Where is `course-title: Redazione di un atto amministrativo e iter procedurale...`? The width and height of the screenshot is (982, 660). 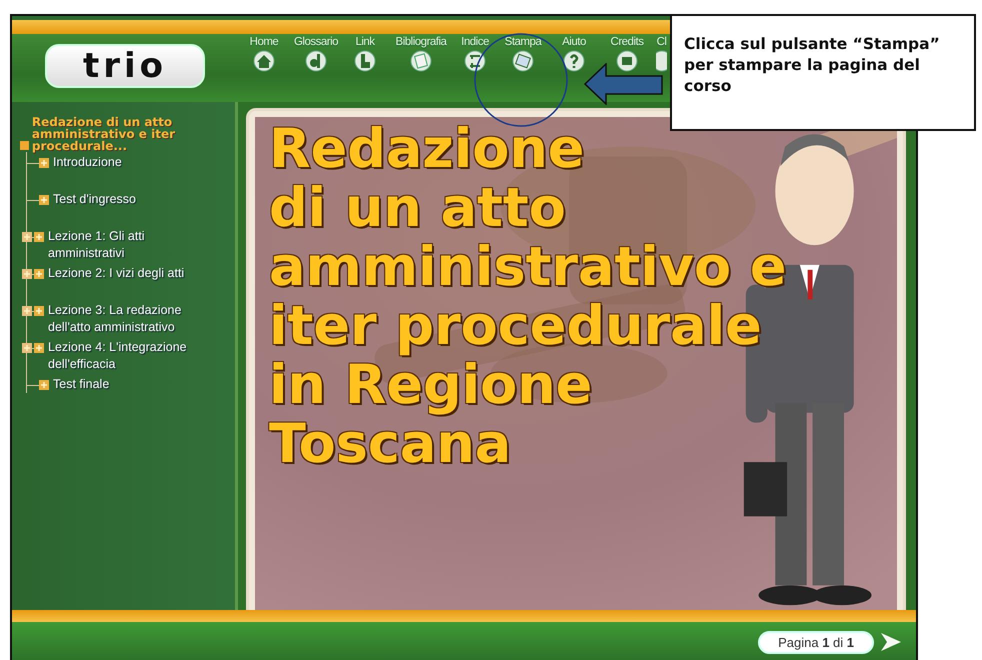
course-title: Redazione di un atto amministrativo e iter procedurale... is located at coordinates (133, 134).